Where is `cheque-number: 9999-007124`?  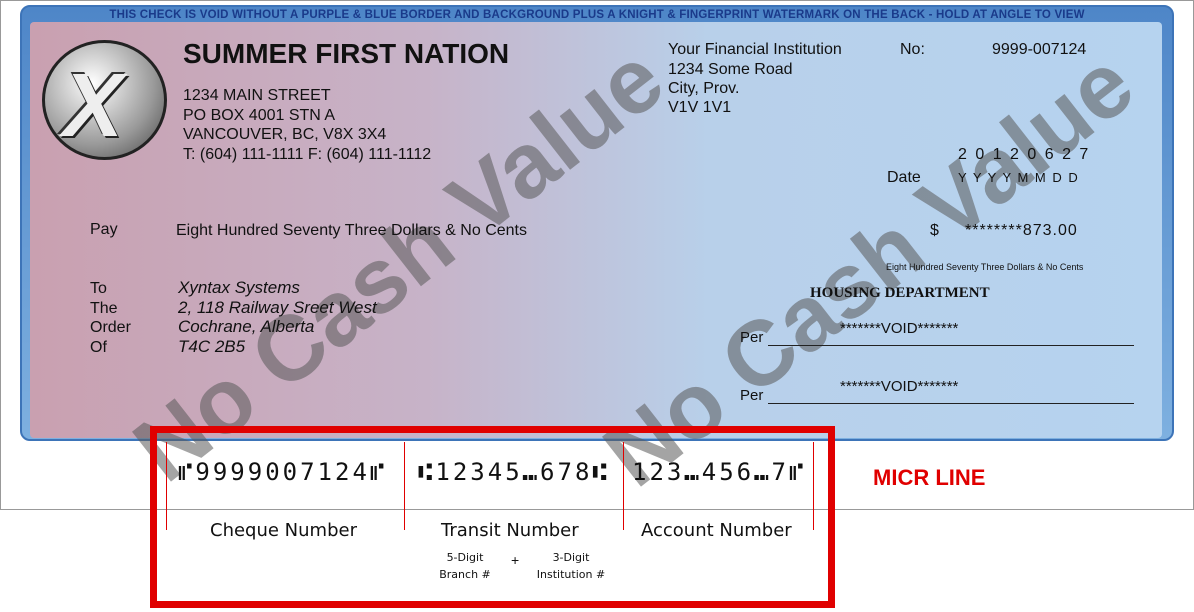
cheque-number: 9999-007124 is located at coordinates (1039, 49).